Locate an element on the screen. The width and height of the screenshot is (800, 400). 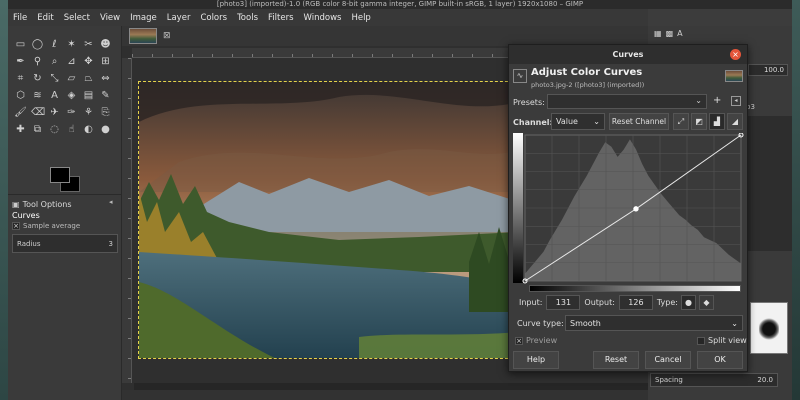
image-tabs: ⊠ is located at coordinates (385, 36).